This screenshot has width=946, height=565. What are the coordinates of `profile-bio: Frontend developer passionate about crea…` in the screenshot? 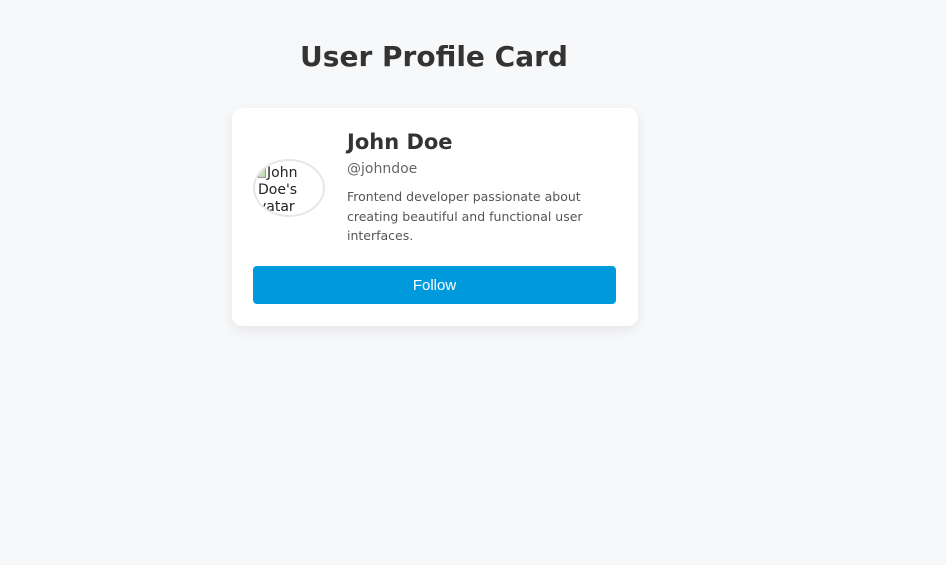 It's located at (465, 216).